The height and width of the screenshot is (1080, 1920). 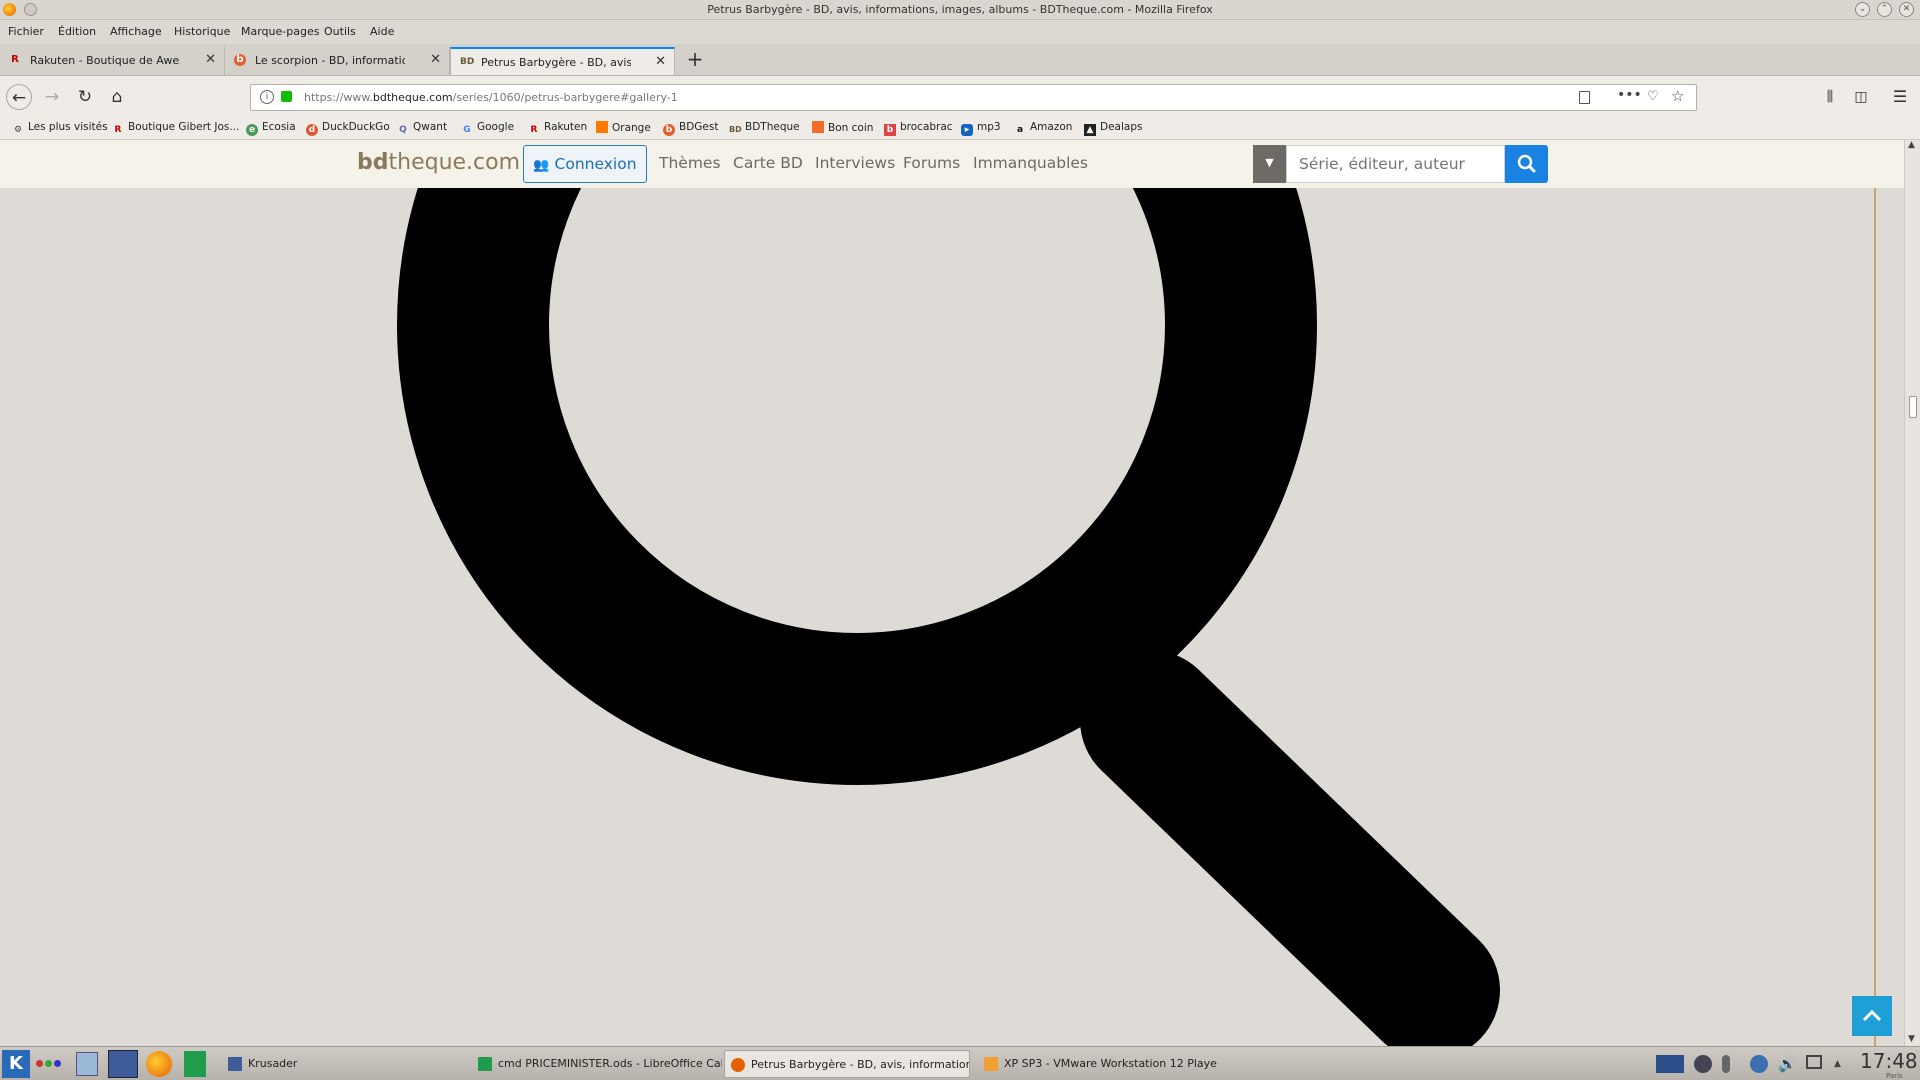 What do you see at coordinates (382, 31) in the screenshot?
I see `menu-aide: Aide` at bounding box center [382, 31].